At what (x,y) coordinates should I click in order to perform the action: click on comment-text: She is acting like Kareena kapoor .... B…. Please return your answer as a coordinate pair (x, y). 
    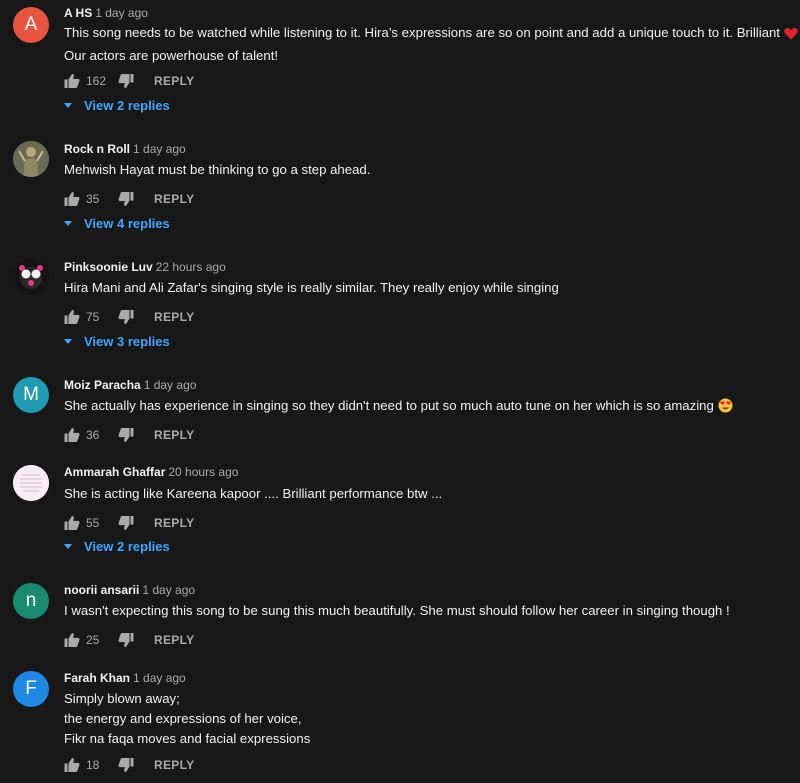
    Looking at the image, I should click on (253, 494).